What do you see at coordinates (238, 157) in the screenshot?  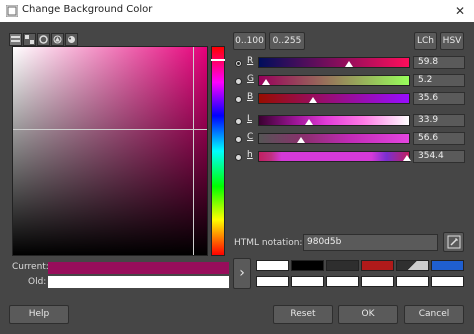 I see `radio-h` at bounding box center [238, 157].